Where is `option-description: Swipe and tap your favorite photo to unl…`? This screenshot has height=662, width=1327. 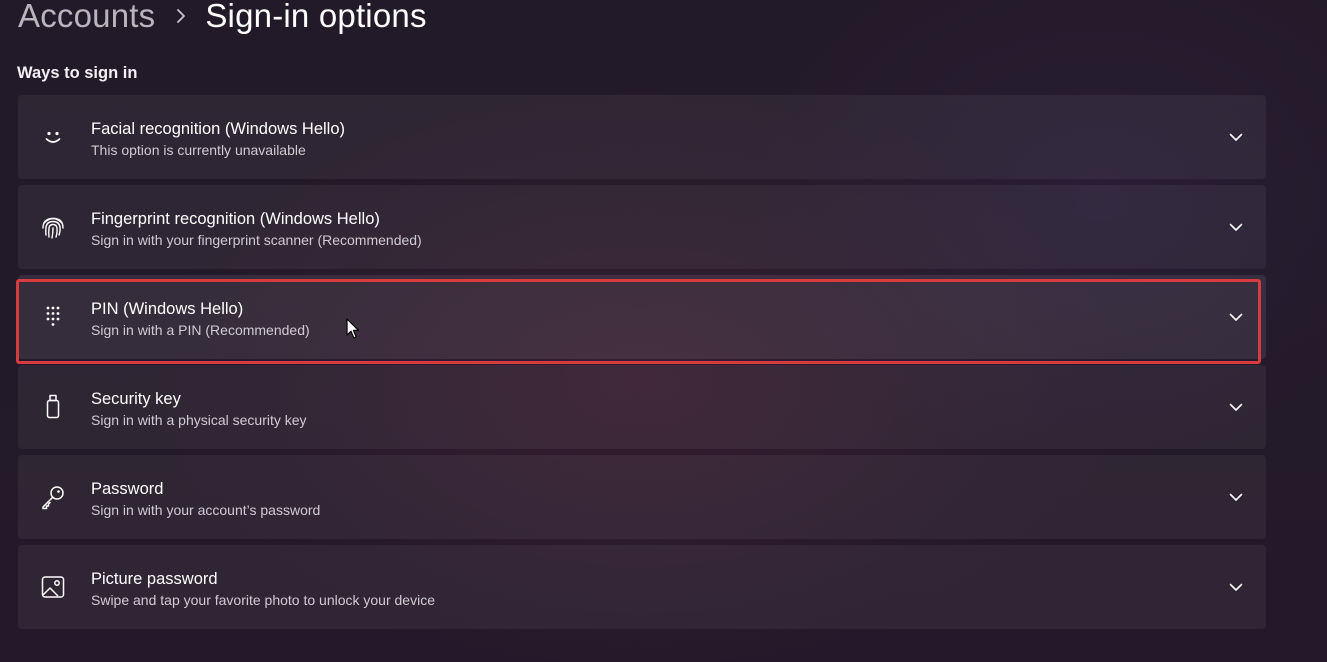 option-description: Swipe and tap your favorite photo to unl… is located at coordinates (263, 600).